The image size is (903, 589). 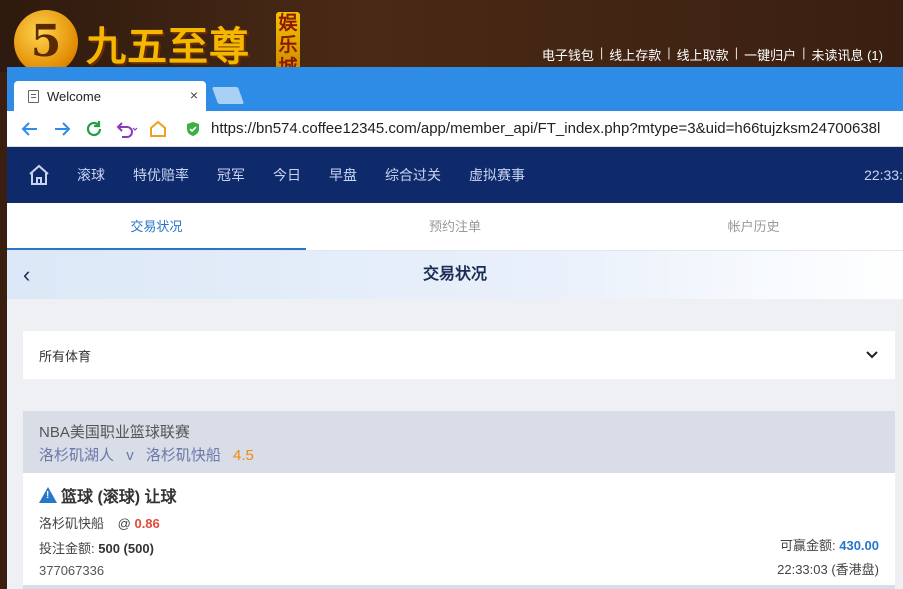 I want to click on link-deposit: 线上存款, so click(x=635, y=54).